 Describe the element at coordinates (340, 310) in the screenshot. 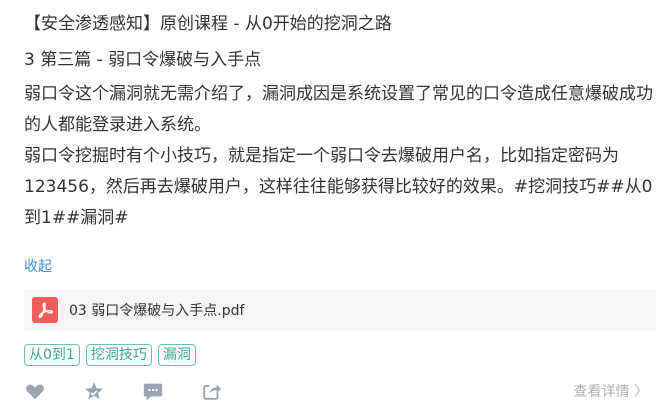

I see `attachment-file: 03 弱口令爆破与入手点.pdf` at that location.